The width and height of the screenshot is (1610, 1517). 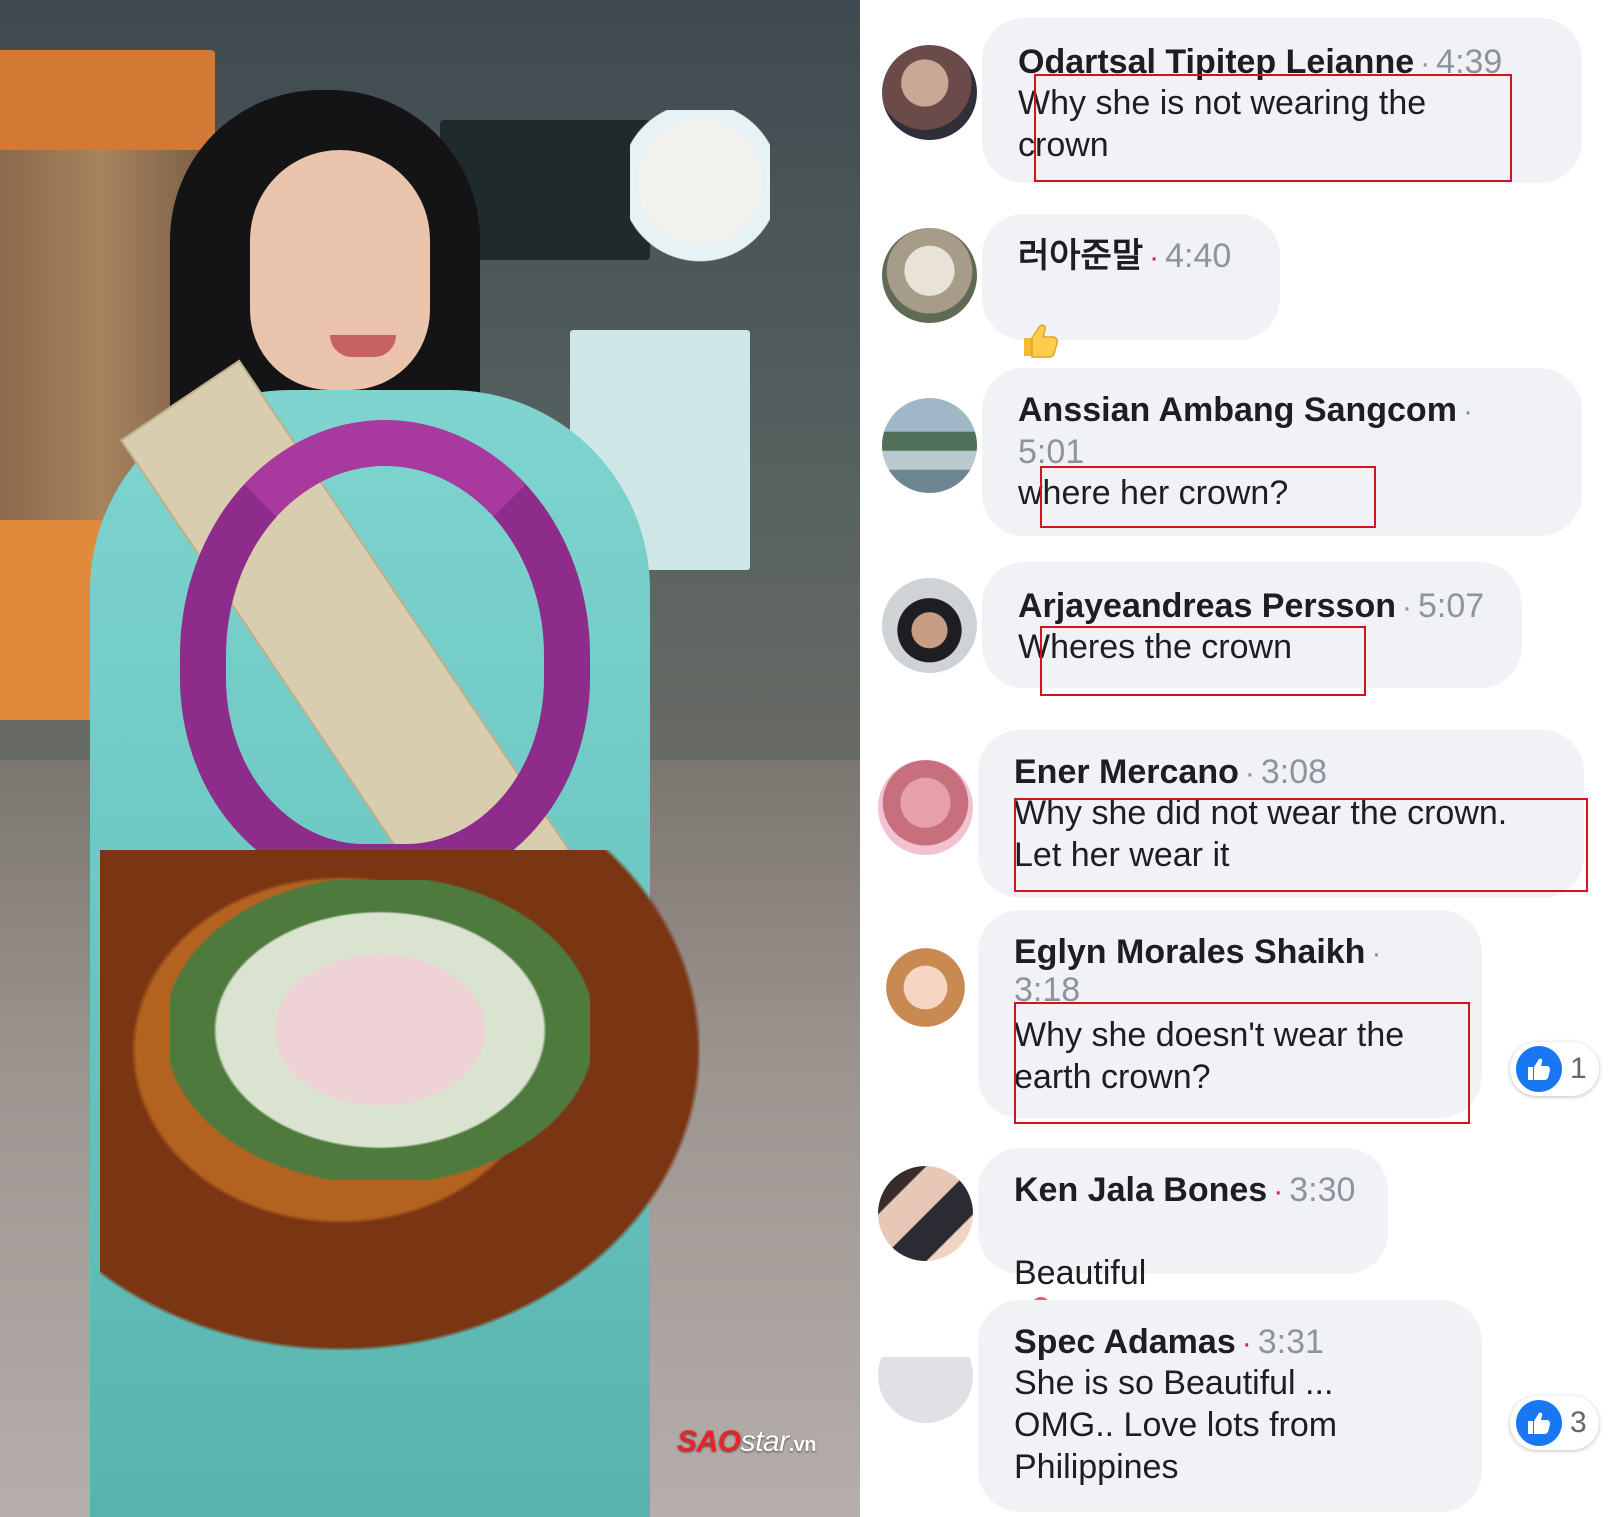 What do you see at coordinates (1131, 286) in the screenshot?
I see `comment-bubble: 러아준말 · 4:40` at bounding box center [1131, 286].